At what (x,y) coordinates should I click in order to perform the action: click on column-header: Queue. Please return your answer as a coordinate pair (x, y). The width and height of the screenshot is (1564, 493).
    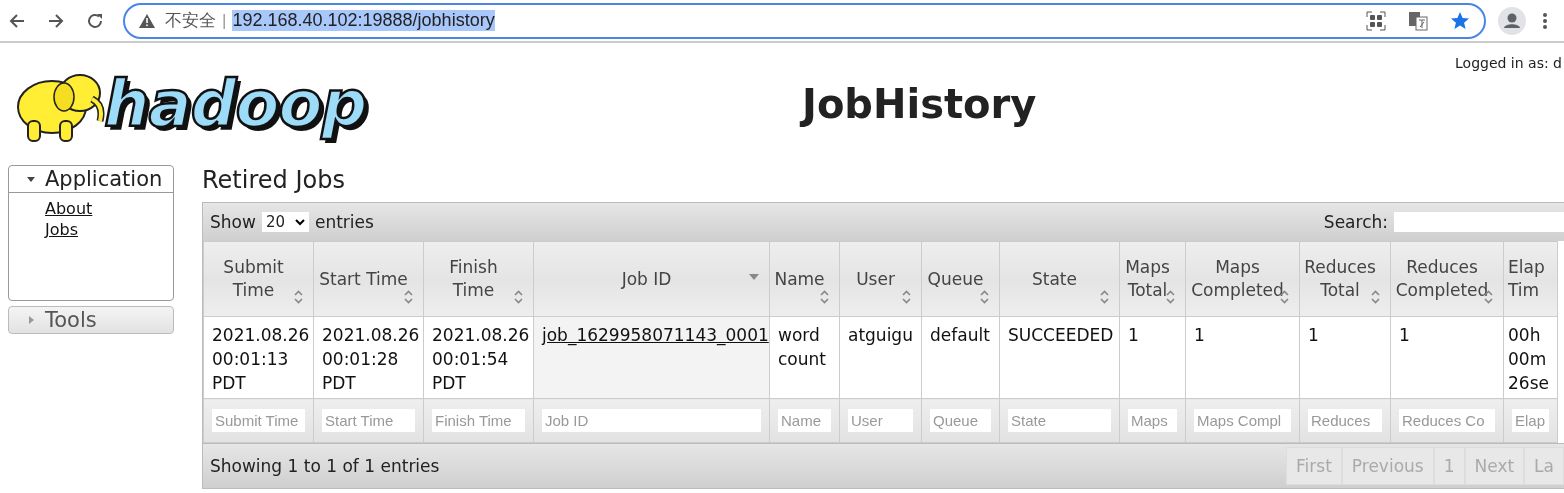
    Looking at the image, I should click on (960, 279).